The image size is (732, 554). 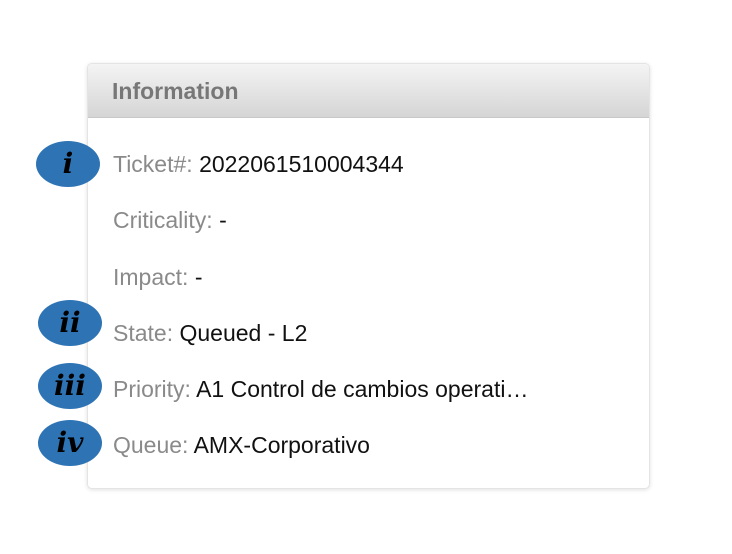 I want to click on field-state: State: Queued - L2, so click(x=210, y=333).